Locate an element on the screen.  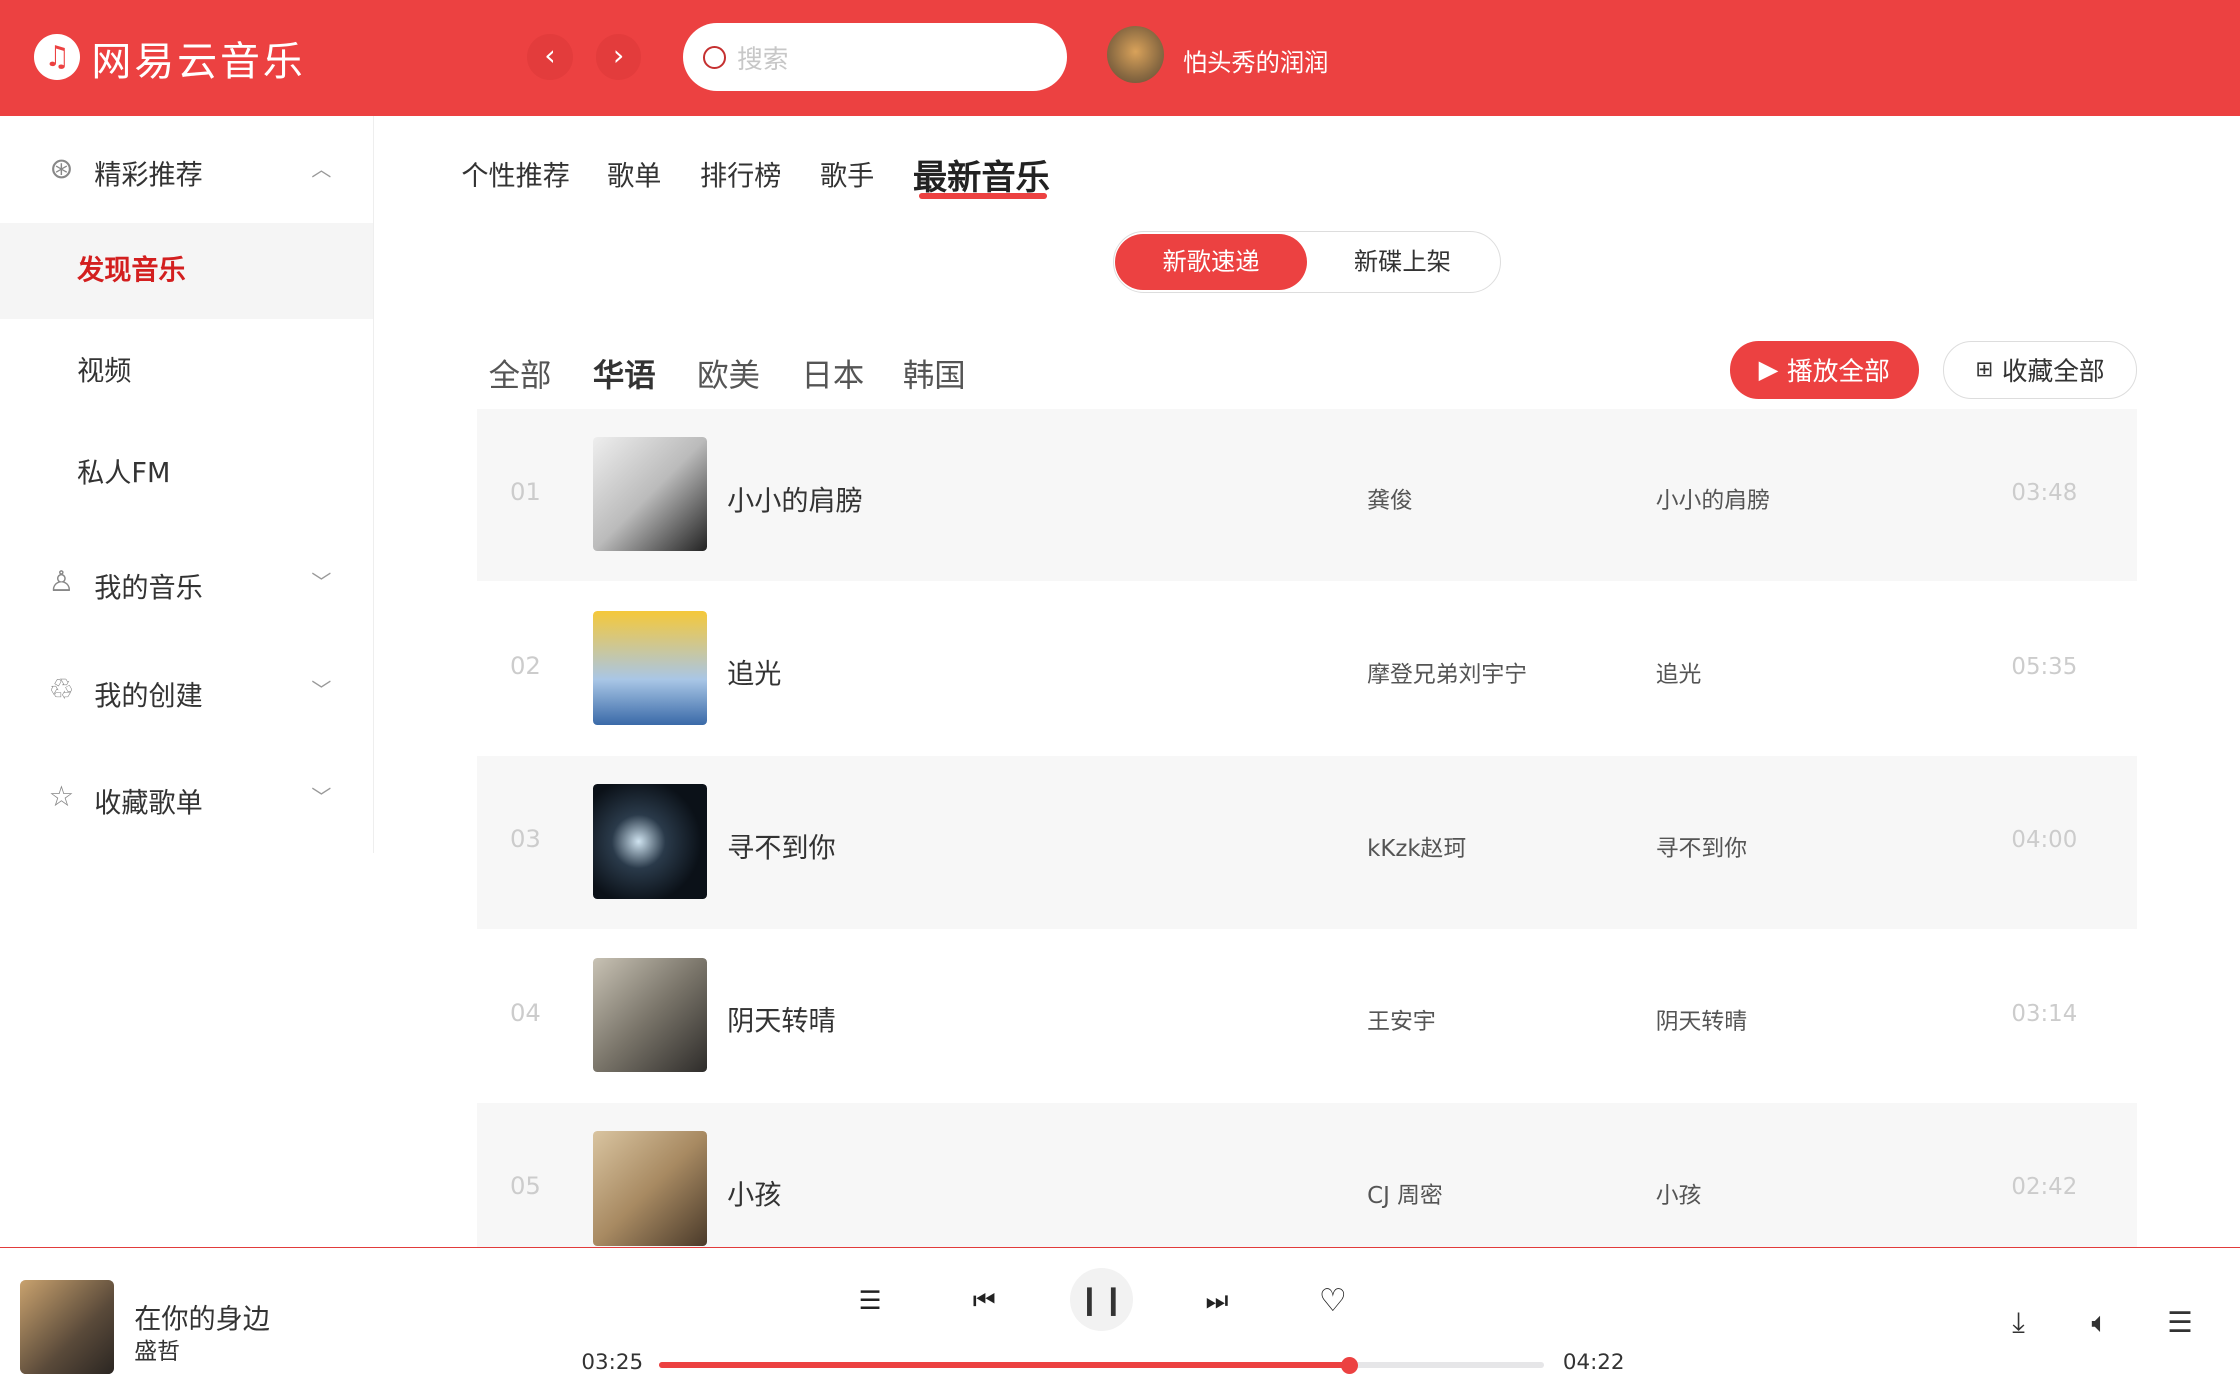
song-duration: 04:00 is located at coordinates (2044, 840).